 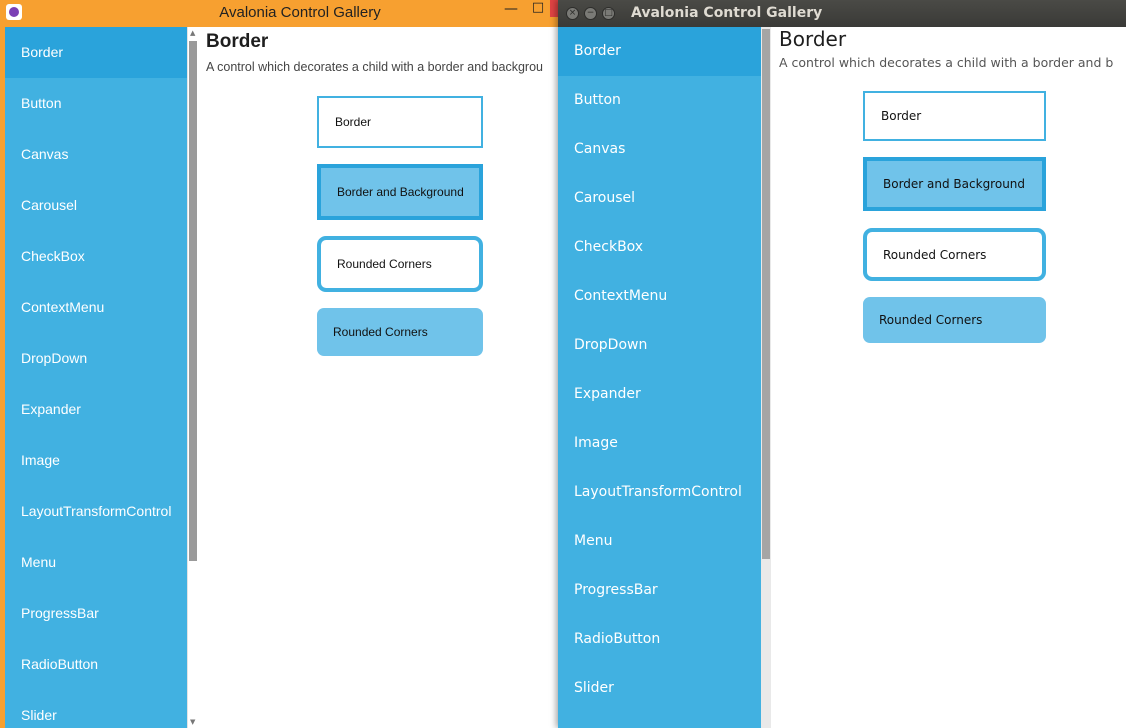 I want to click on title-bar: × − □ Avalonia Control Gallery, so click(x=842, y=13).